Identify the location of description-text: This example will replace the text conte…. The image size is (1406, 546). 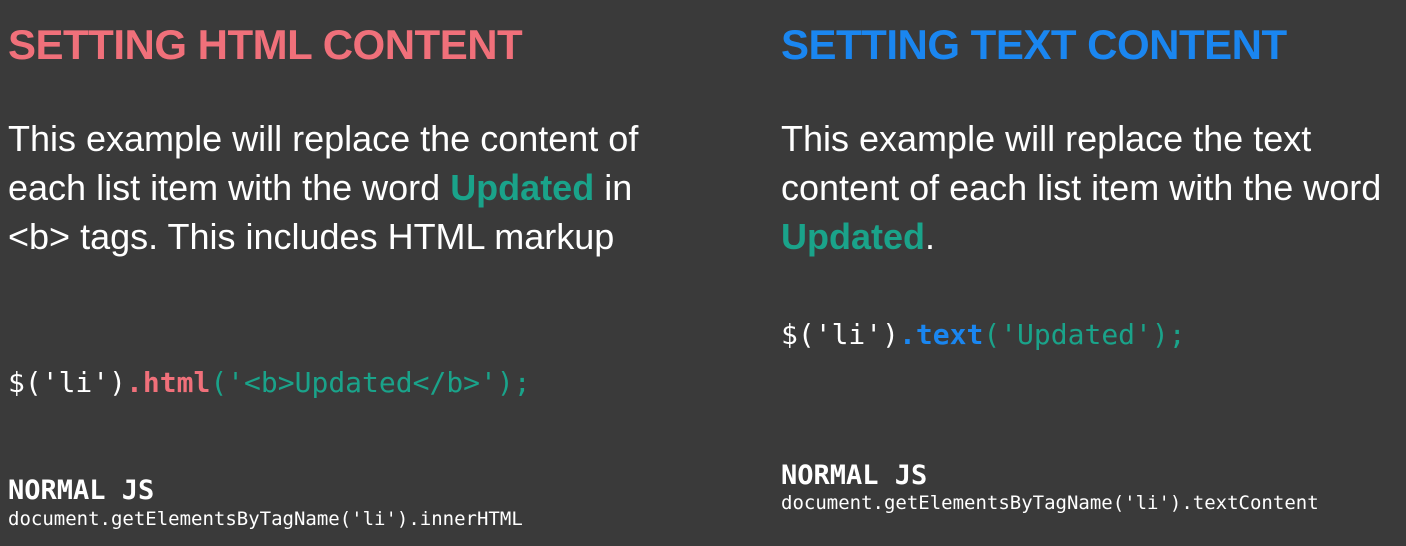
(1081, 163).